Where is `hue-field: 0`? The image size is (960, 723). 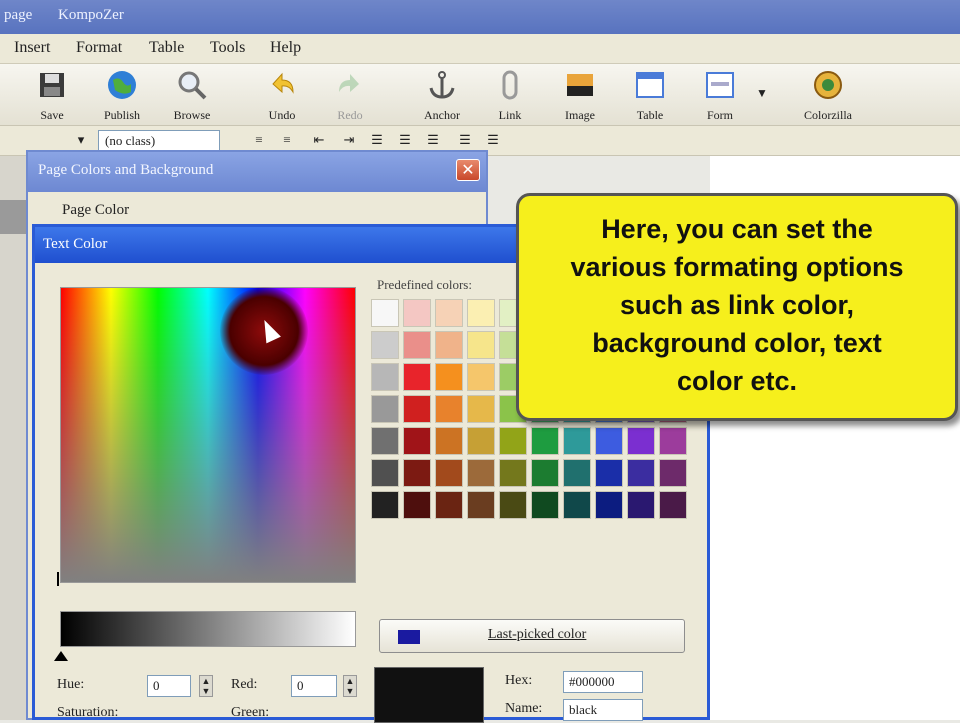 hue-field: 0 is located at coordinates (169, 686).